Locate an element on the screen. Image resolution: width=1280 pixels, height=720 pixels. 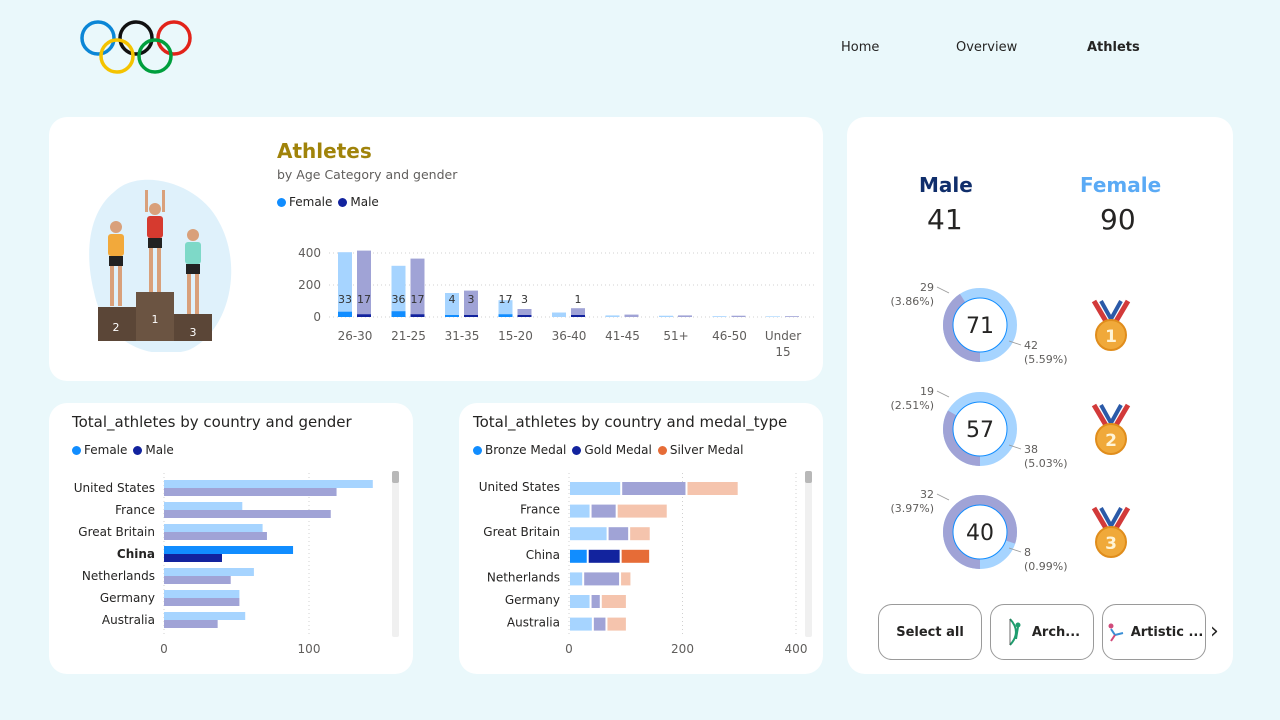
legend-gold: Gold Medal is located at coordinates (612, 450).